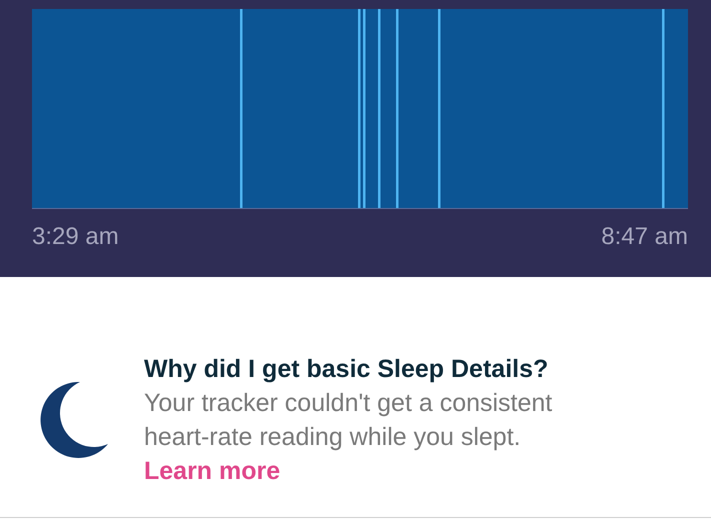 The image size is (711, 526). What do you see at coordinates (347, 369) in the screenshot?
I see `info-title: Why did I get basic Sleep Details?` at bounding box center [347, 369].